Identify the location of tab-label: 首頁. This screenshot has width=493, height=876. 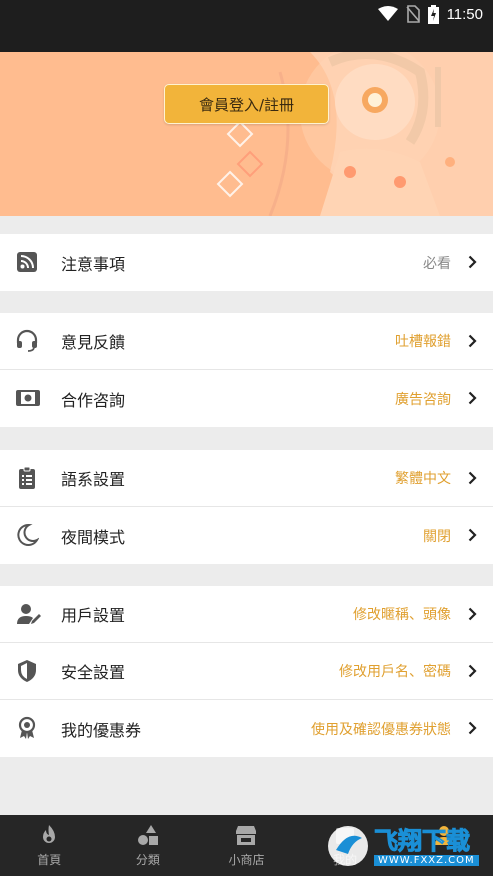
(49, 860).